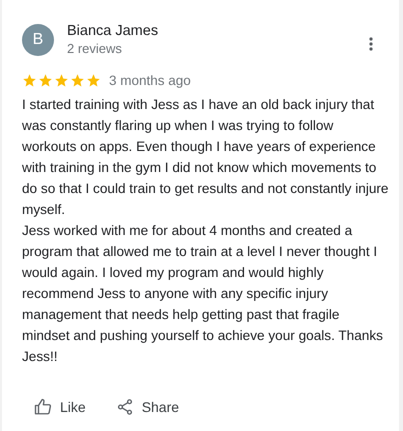 This screenshot has width=403, height=431. What do you see at coordinates (148, 407) in the screenshot?
I see `share-button: Share` at bounding box center [148, 407].